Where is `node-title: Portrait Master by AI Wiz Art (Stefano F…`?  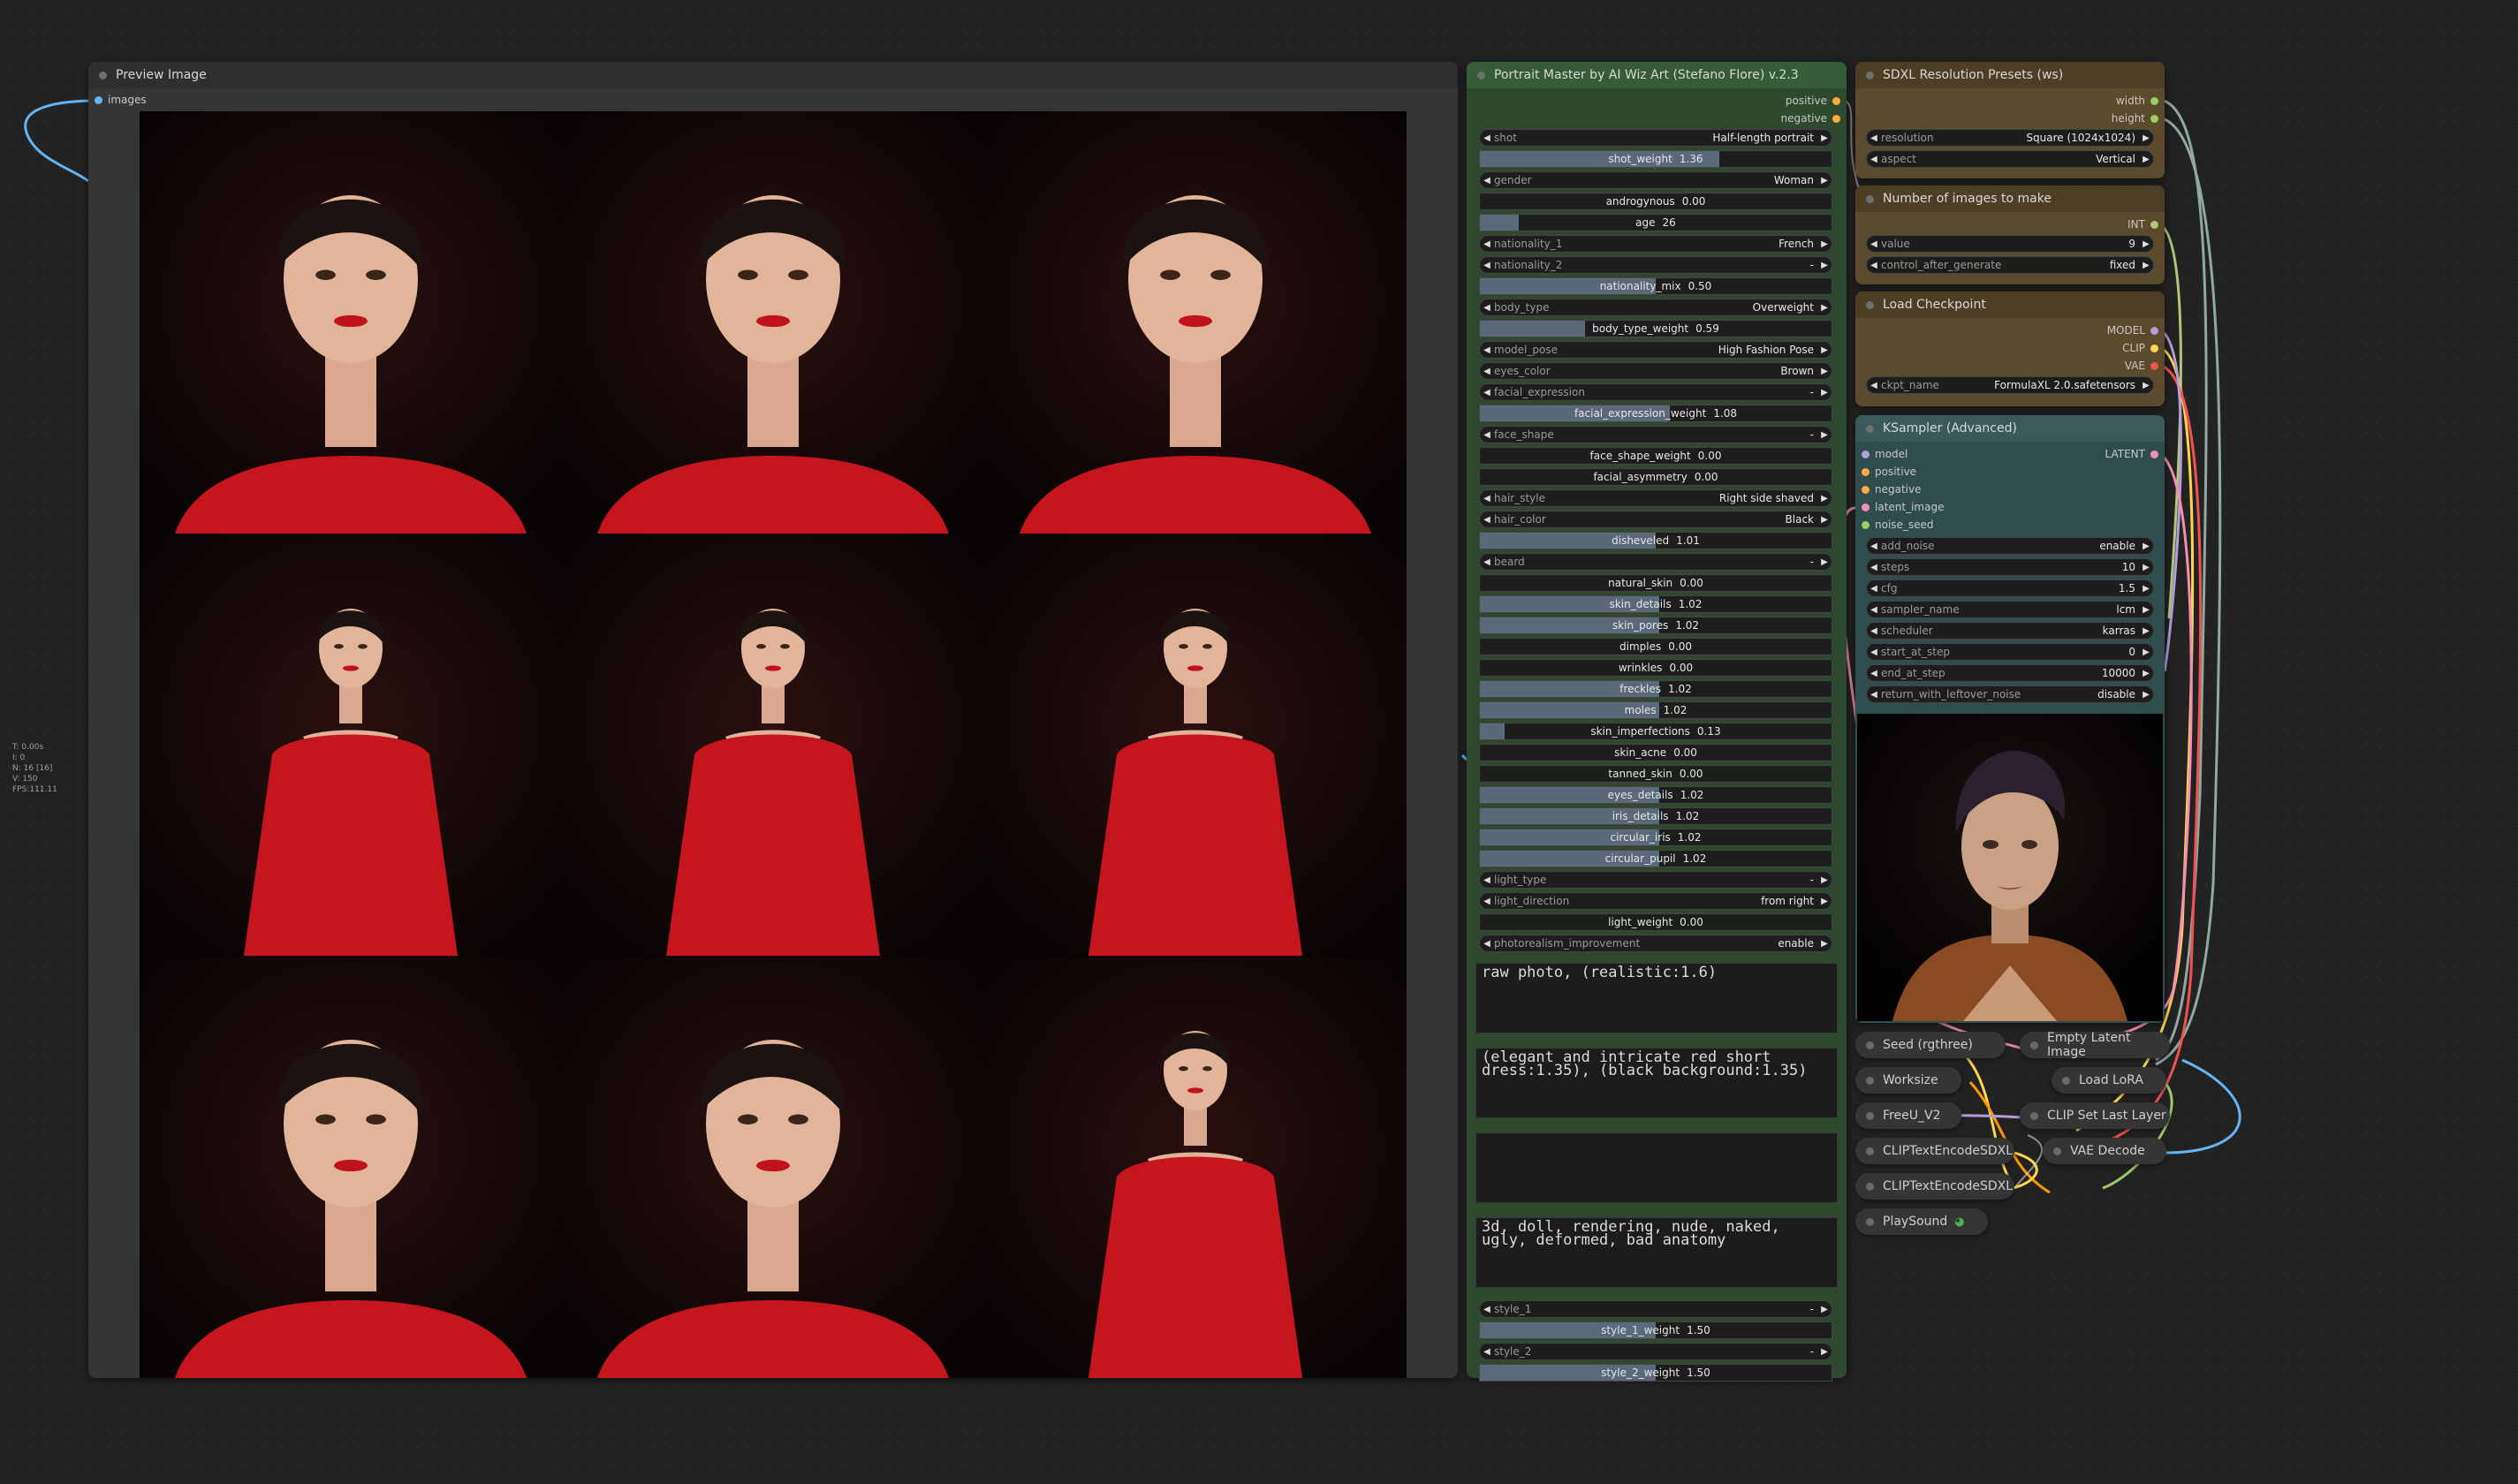 node-title: Portrait Master by AI Wiz Art (Stefano F… is located at coordinates (1657, 75).